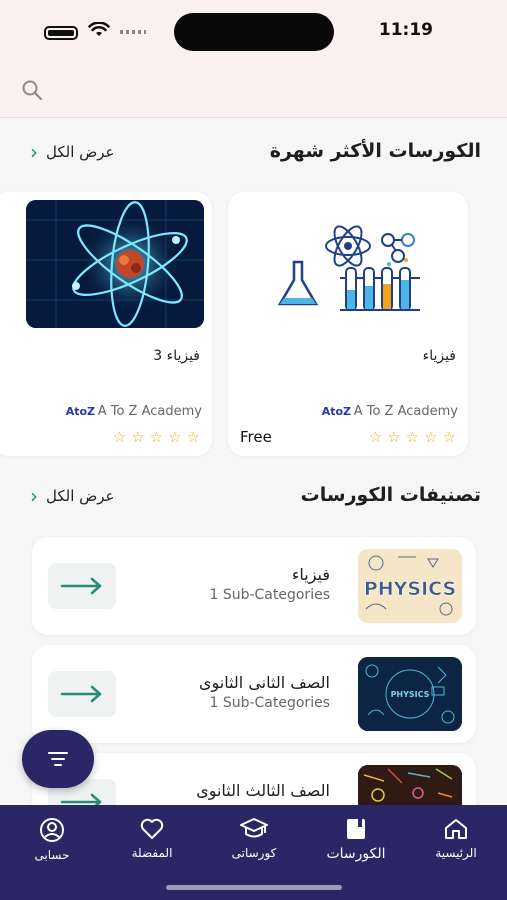  I want to click on search-icon, so click(32, 90).